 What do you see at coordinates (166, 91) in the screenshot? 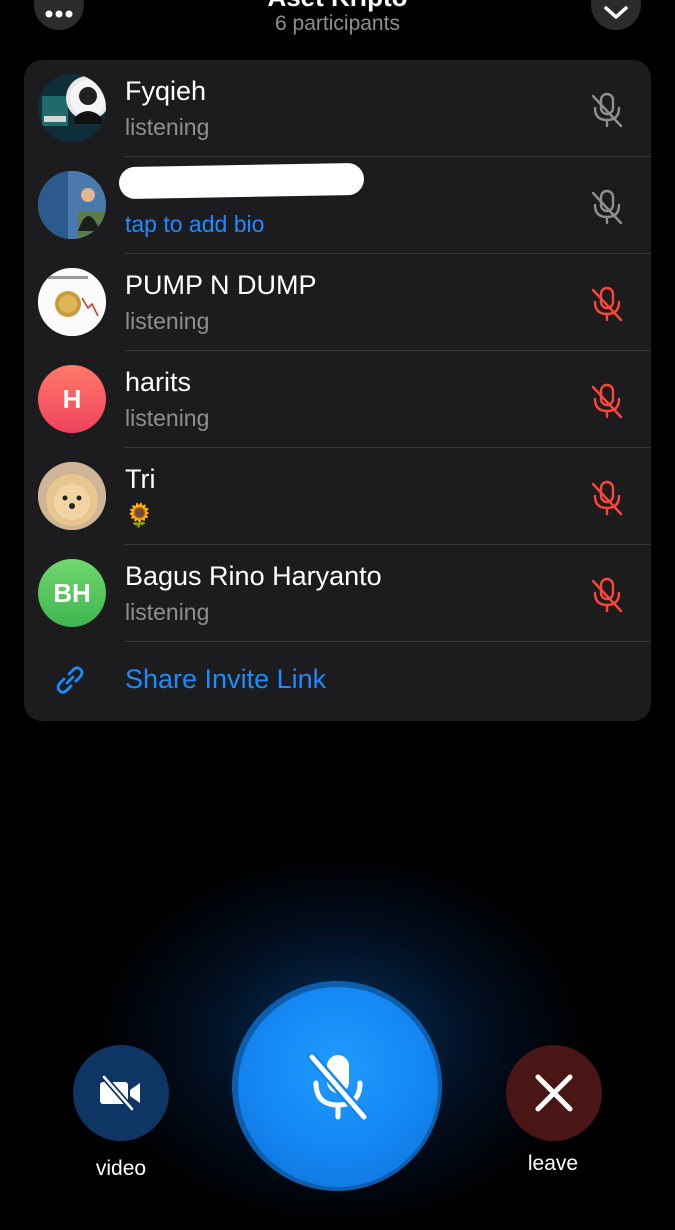
I see `participant-name: Fyqieh` at bounding box center [166, 91].